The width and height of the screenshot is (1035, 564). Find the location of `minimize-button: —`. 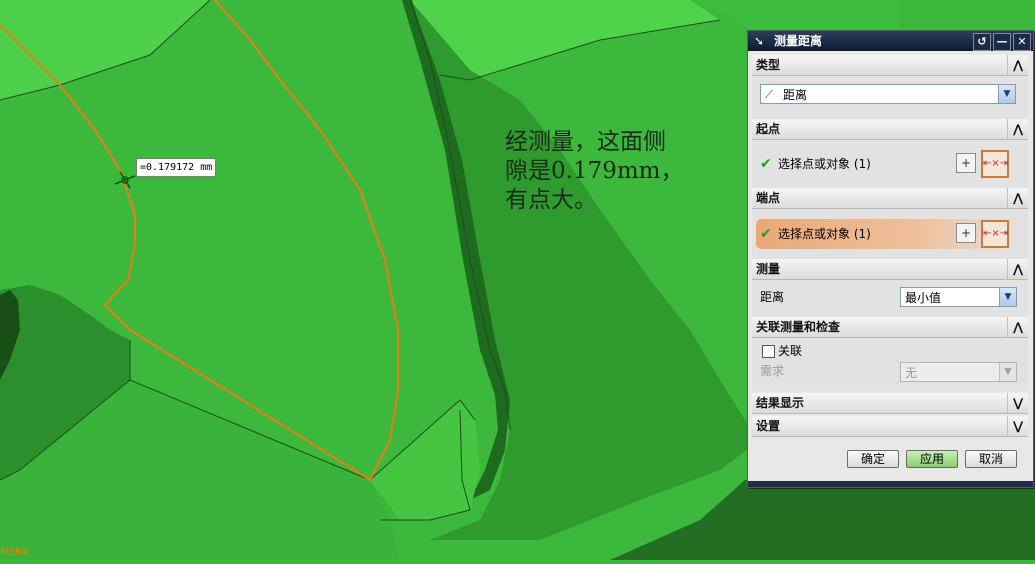

minimize-button: — is located at coordinates (1002, 42).